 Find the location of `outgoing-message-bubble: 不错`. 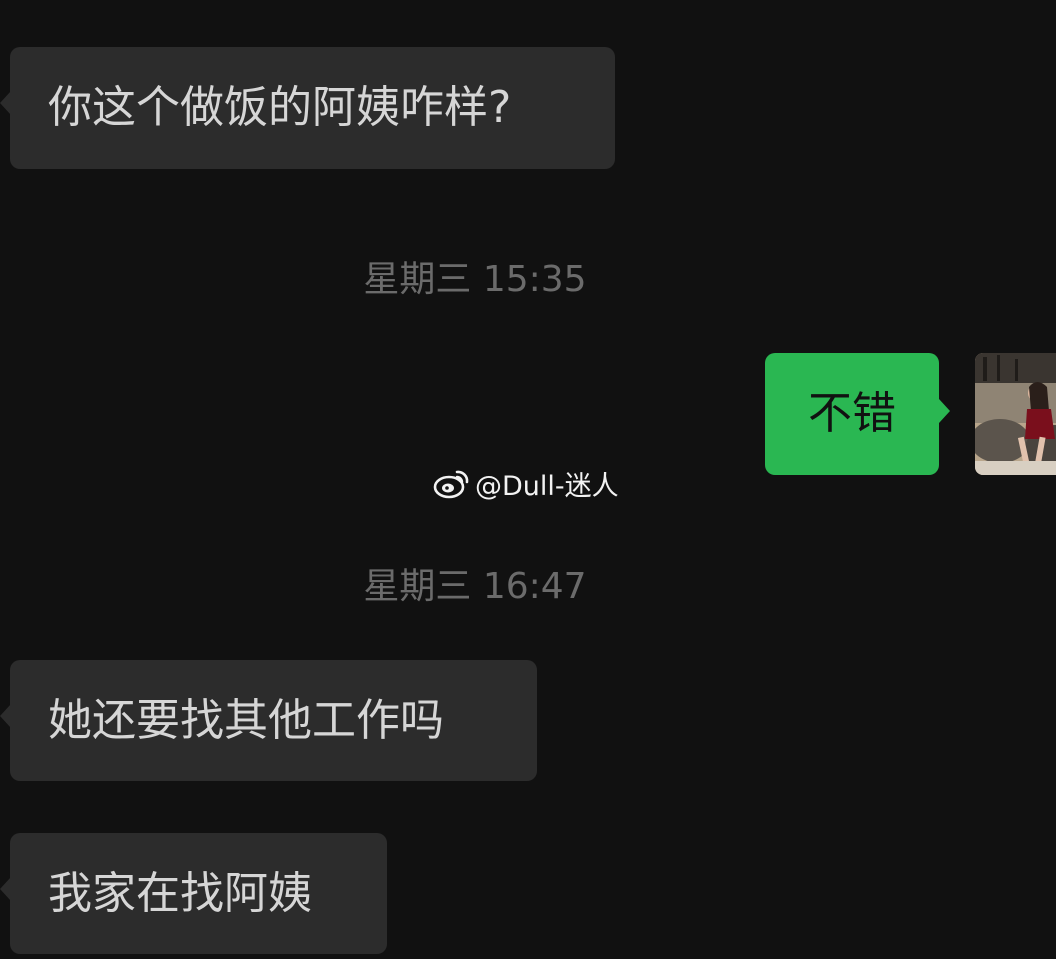

outgoing-message-bubble: 不错 is located at coordinates (857, 414).